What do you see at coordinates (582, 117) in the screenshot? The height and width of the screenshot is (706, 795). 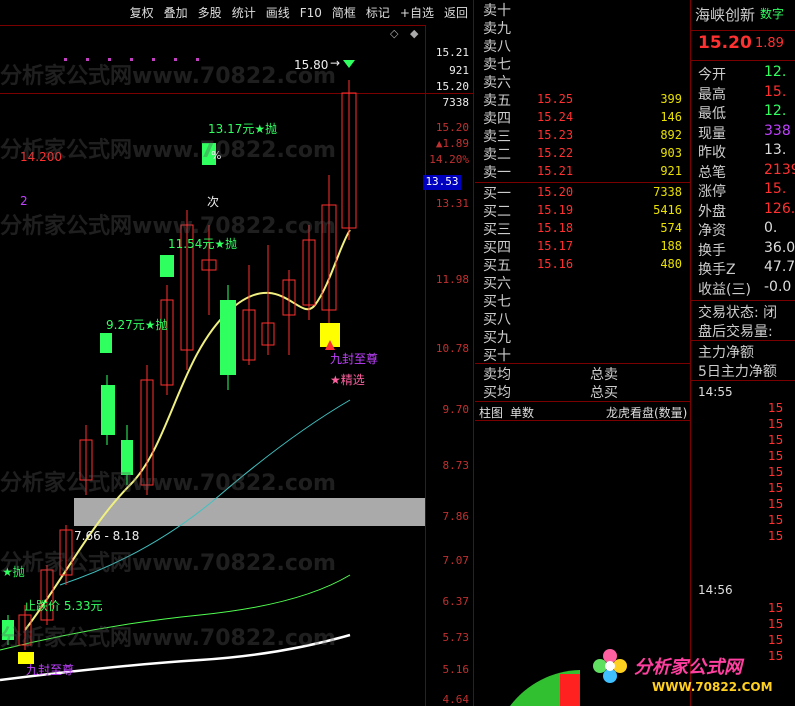 I see `orderbook-row: 卖四 15.24 146` at bounding box center [582, 117].